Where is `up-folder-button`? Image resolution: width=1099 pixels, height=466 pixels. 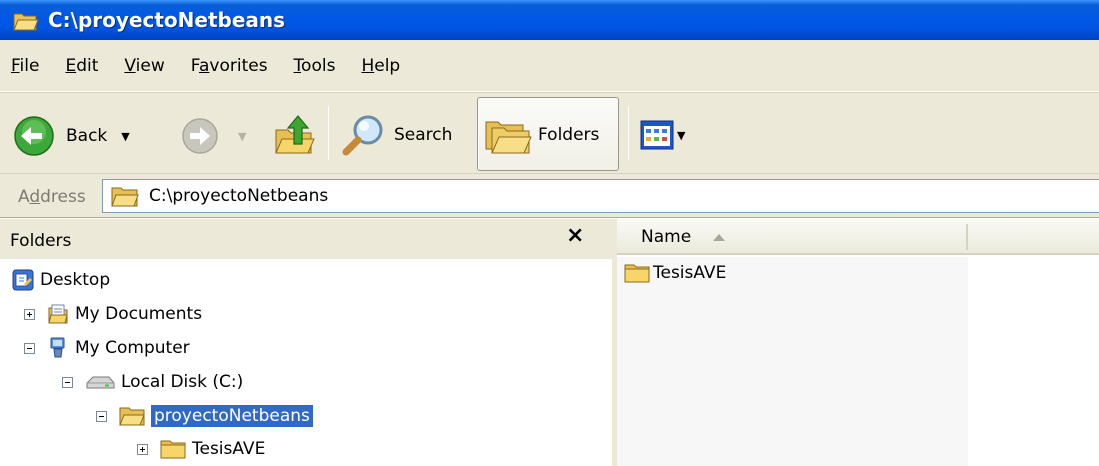
up-folder-button is located at coordinates (295, 134).